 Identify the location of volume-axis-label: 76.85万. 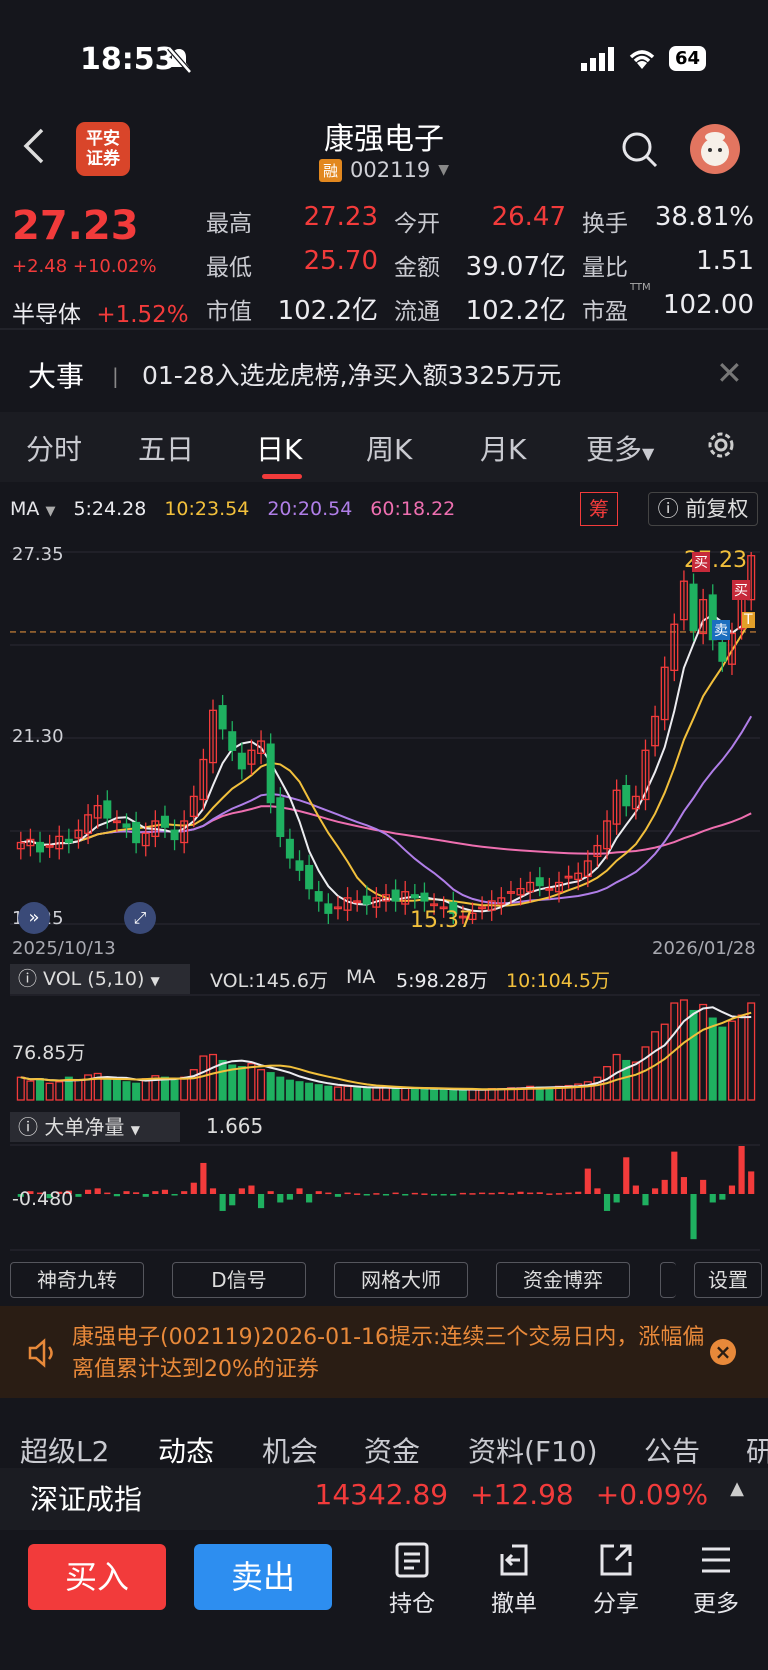
(49, 1053).